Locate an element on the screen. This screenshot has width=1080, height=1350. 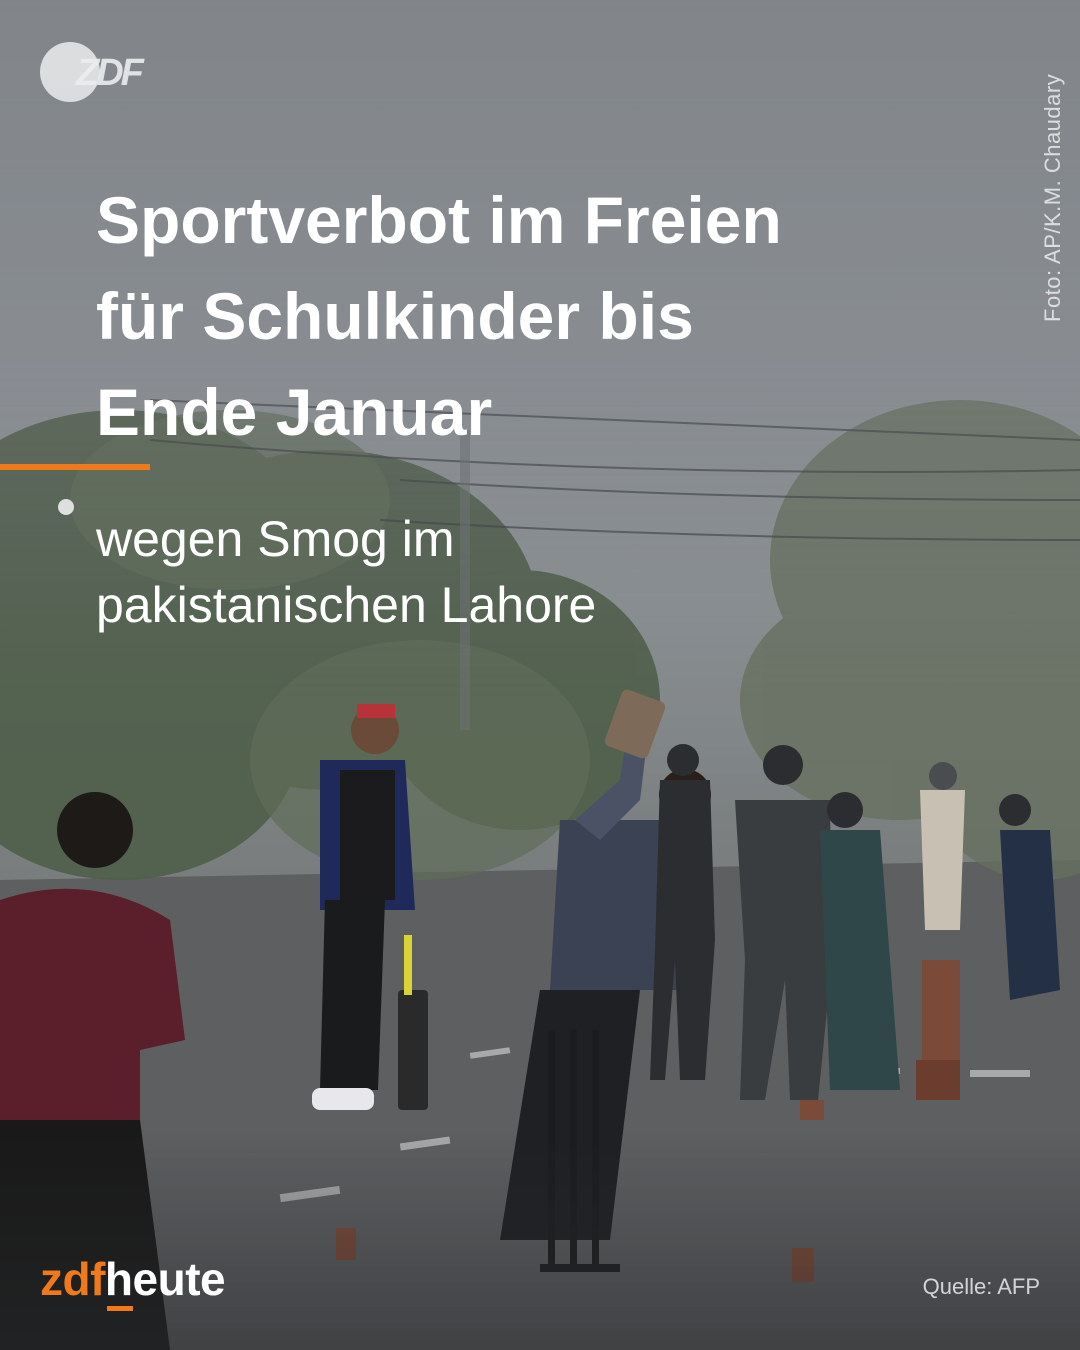
headline-line-3: Ende Januar is located at coordinates (294, 412).